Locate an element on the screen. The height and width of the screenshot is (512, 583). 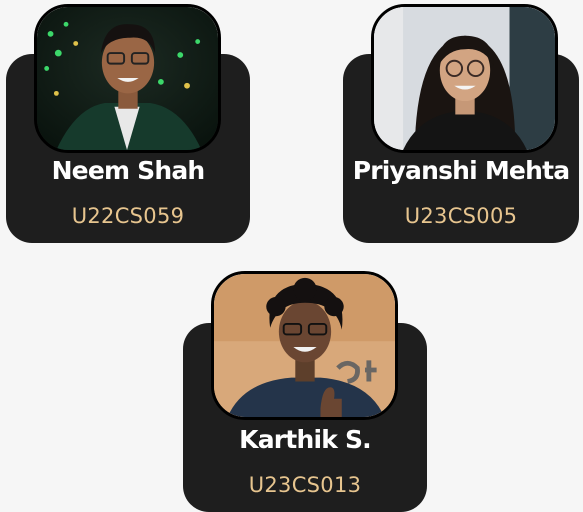
member-name: Neem Shah is located at coordinates (128, 170).